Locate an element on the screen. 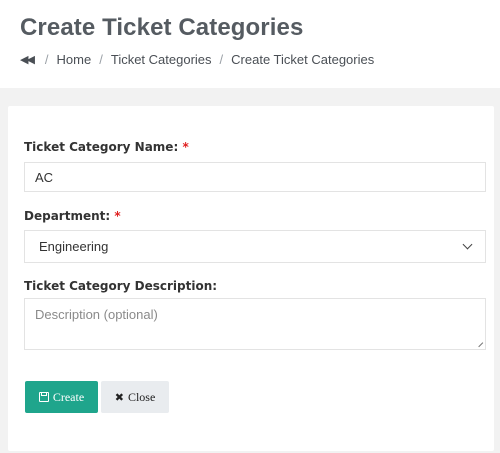 This screenshot has width=500, height=453. breadcrumb-home: Home is located at coordinates (74, 59).